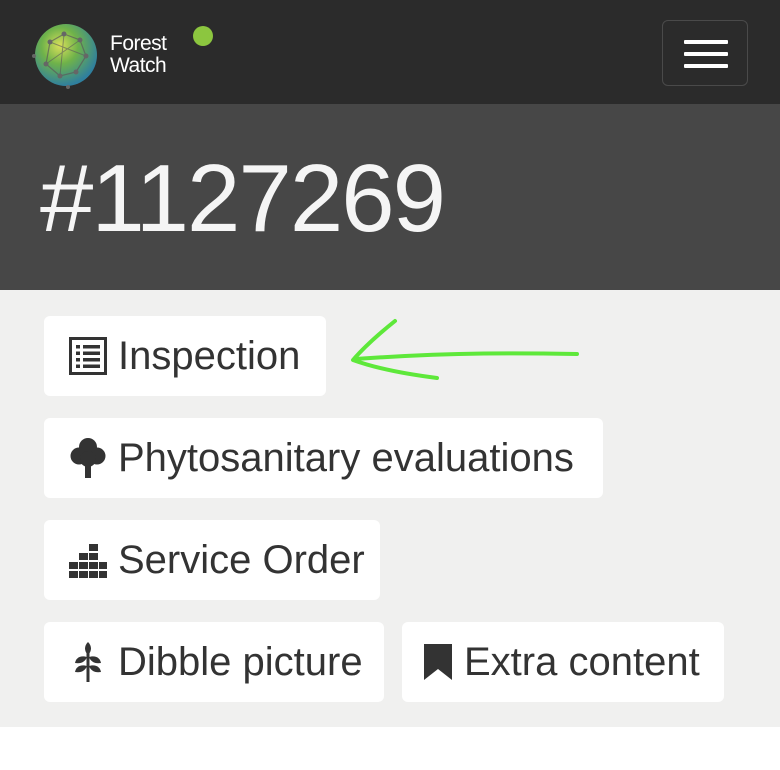 The height and width of the screenshot is (770, 780). I want to click on bookmark-icon, so click(438, 662).